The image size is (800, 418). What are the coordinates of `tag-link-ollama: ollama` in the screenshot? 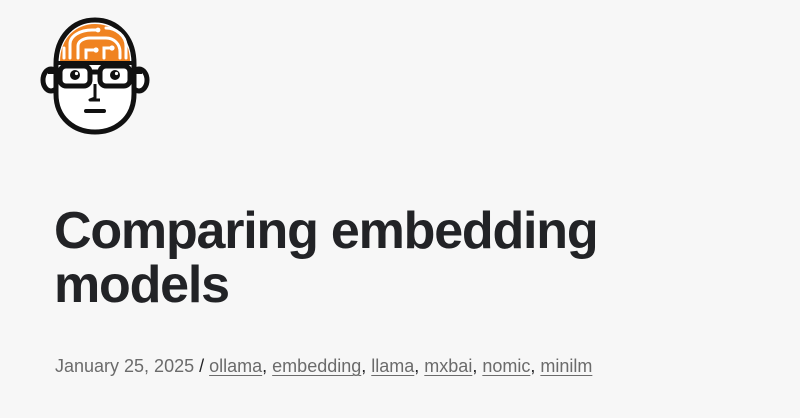 It's located at (235, 366).